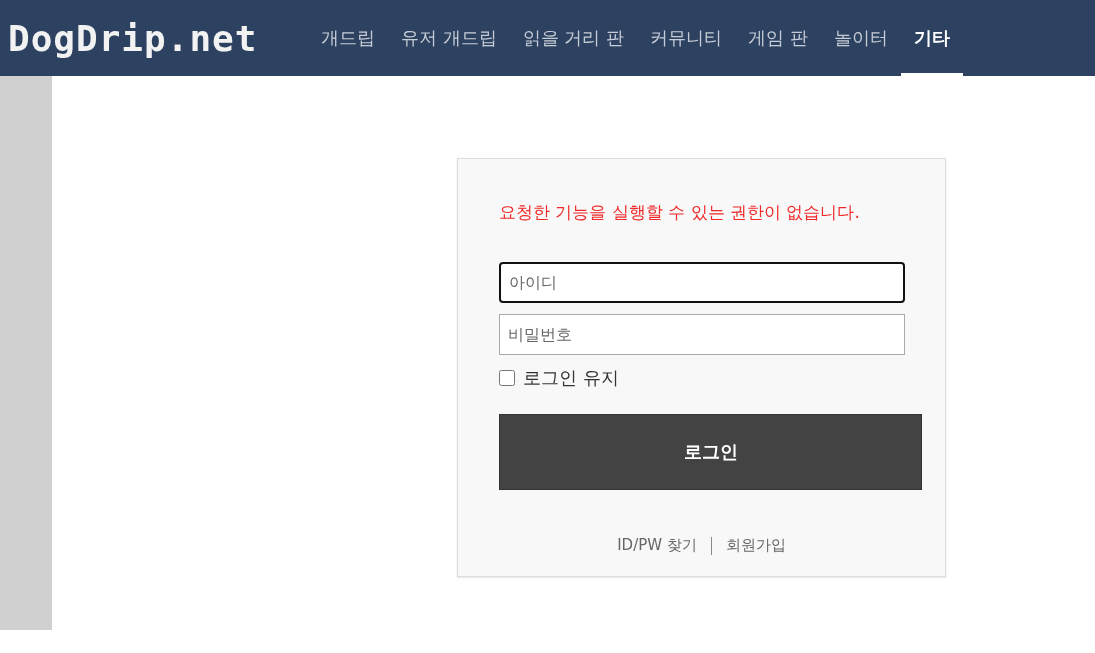 The image size is (1095, 653). What do you see at coordinates (702, 334) in the screenshot?
I see `password-field: 비밀번호` at bounding box center [702, 334].